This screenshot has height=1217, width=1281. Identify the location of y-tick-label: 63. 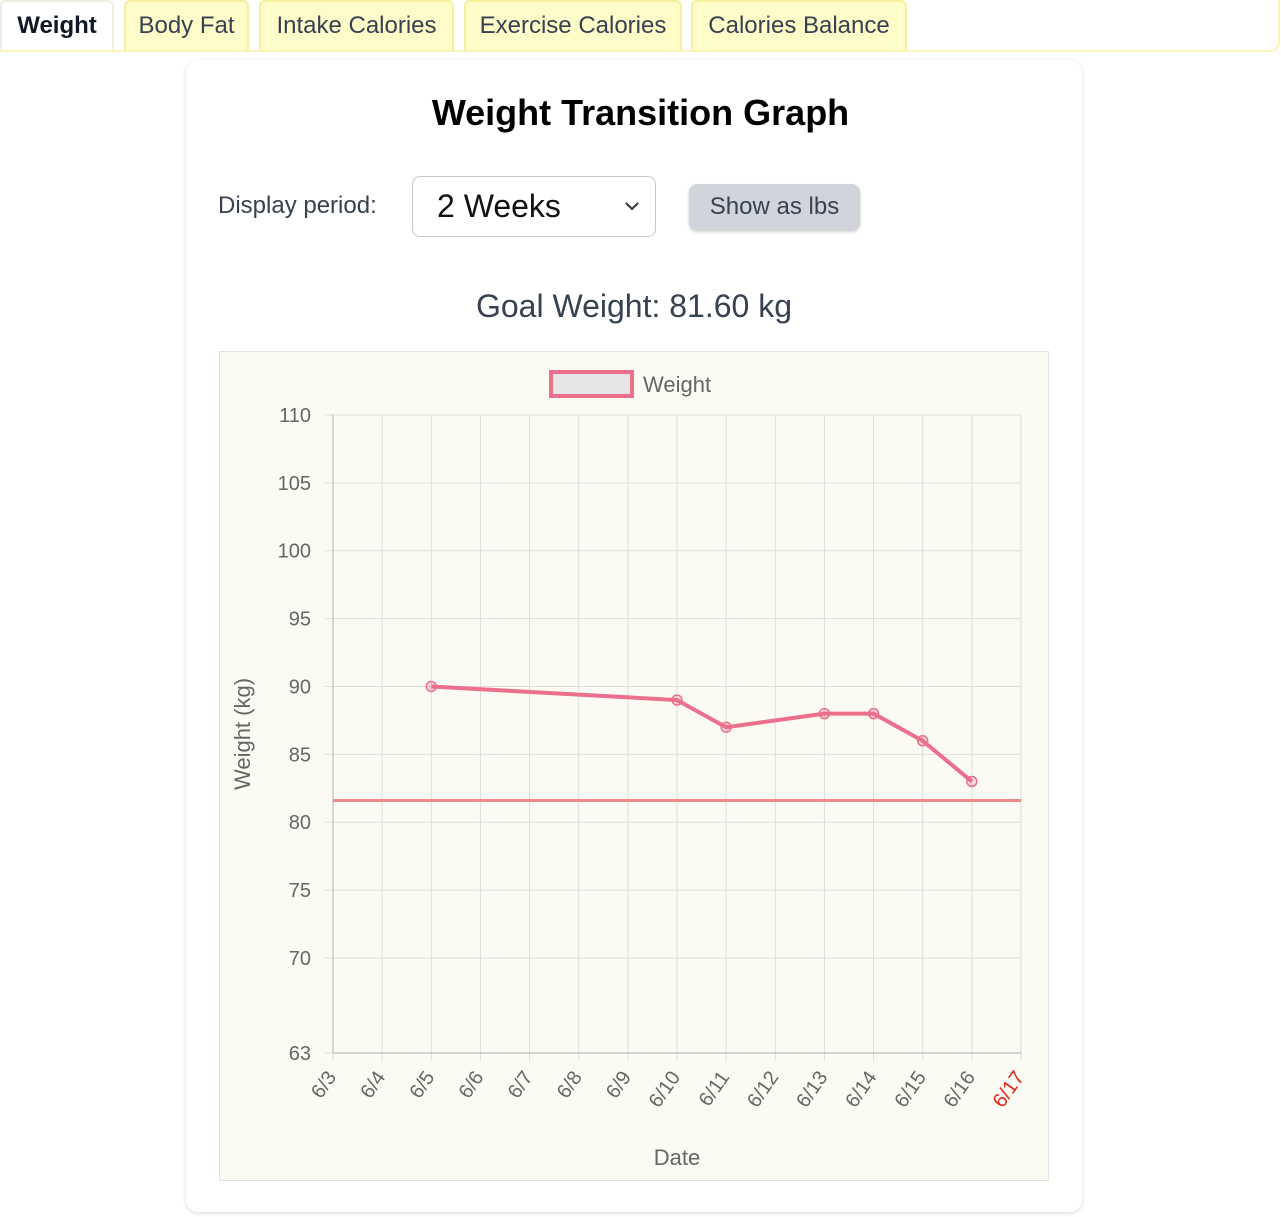
(300, 1054).